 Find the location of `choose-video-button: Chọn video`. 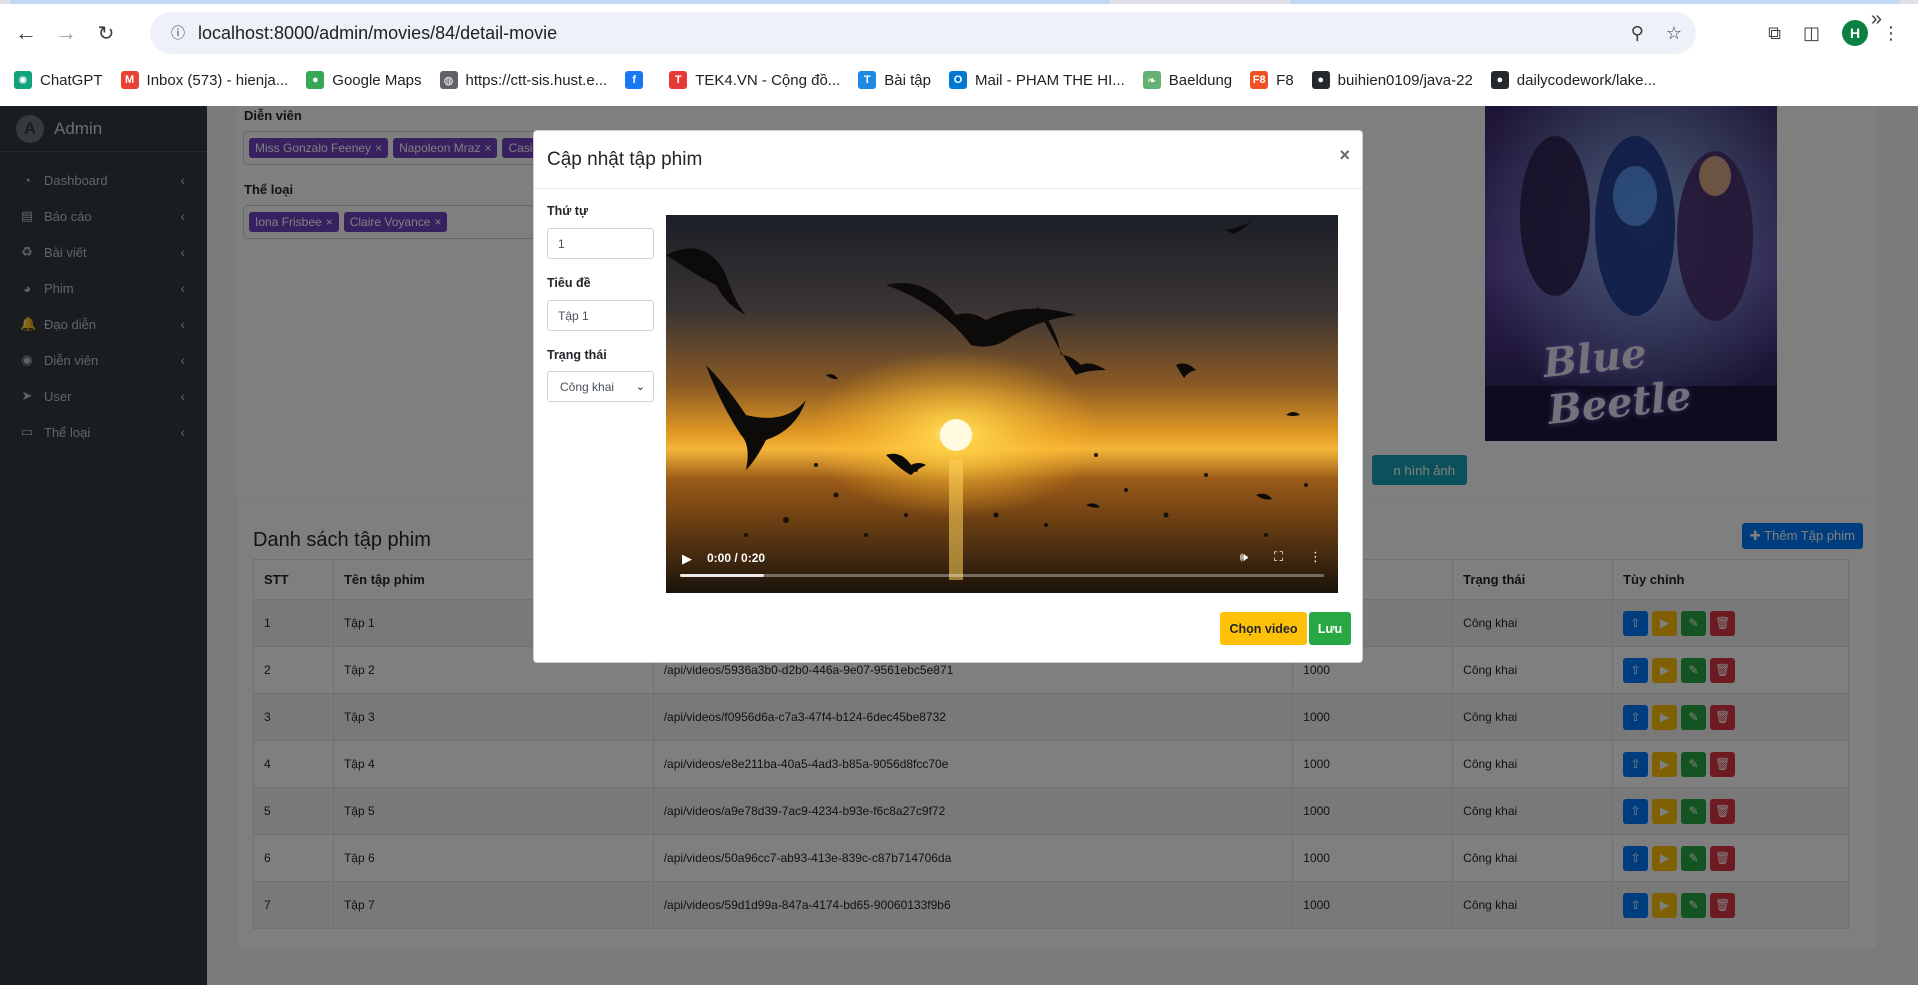

choose-video-button: Chọn video is located at coordinates (1263, 628).